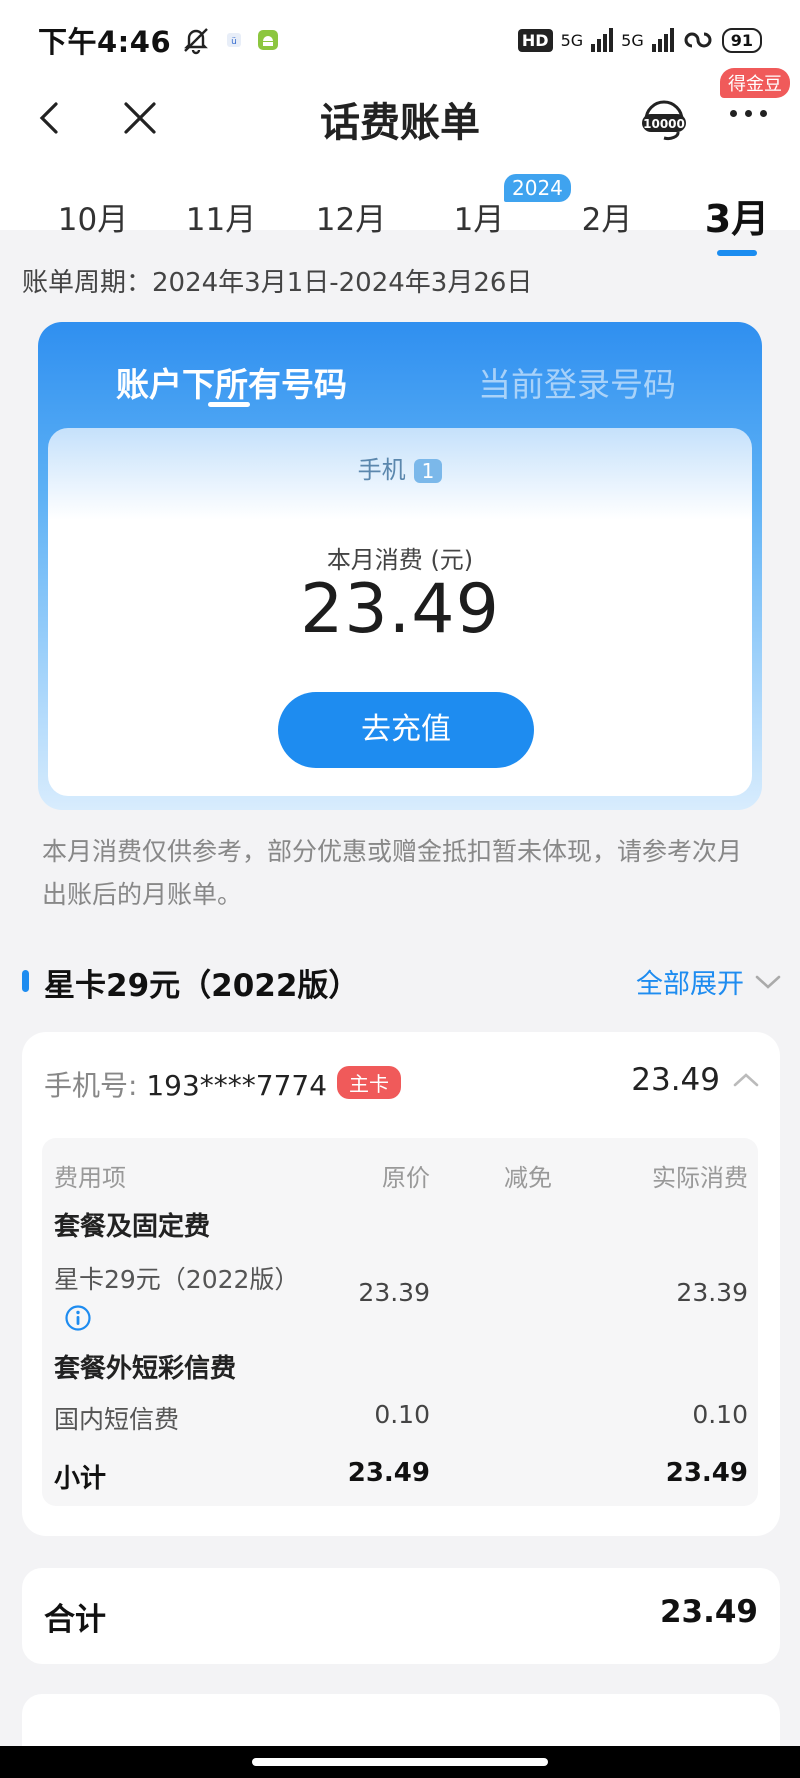 This screenshot has height=1778, width=800. Describe the element at coordinates (607, 216) in the screenshot. I see `tab-month-2: 2月` at that location.